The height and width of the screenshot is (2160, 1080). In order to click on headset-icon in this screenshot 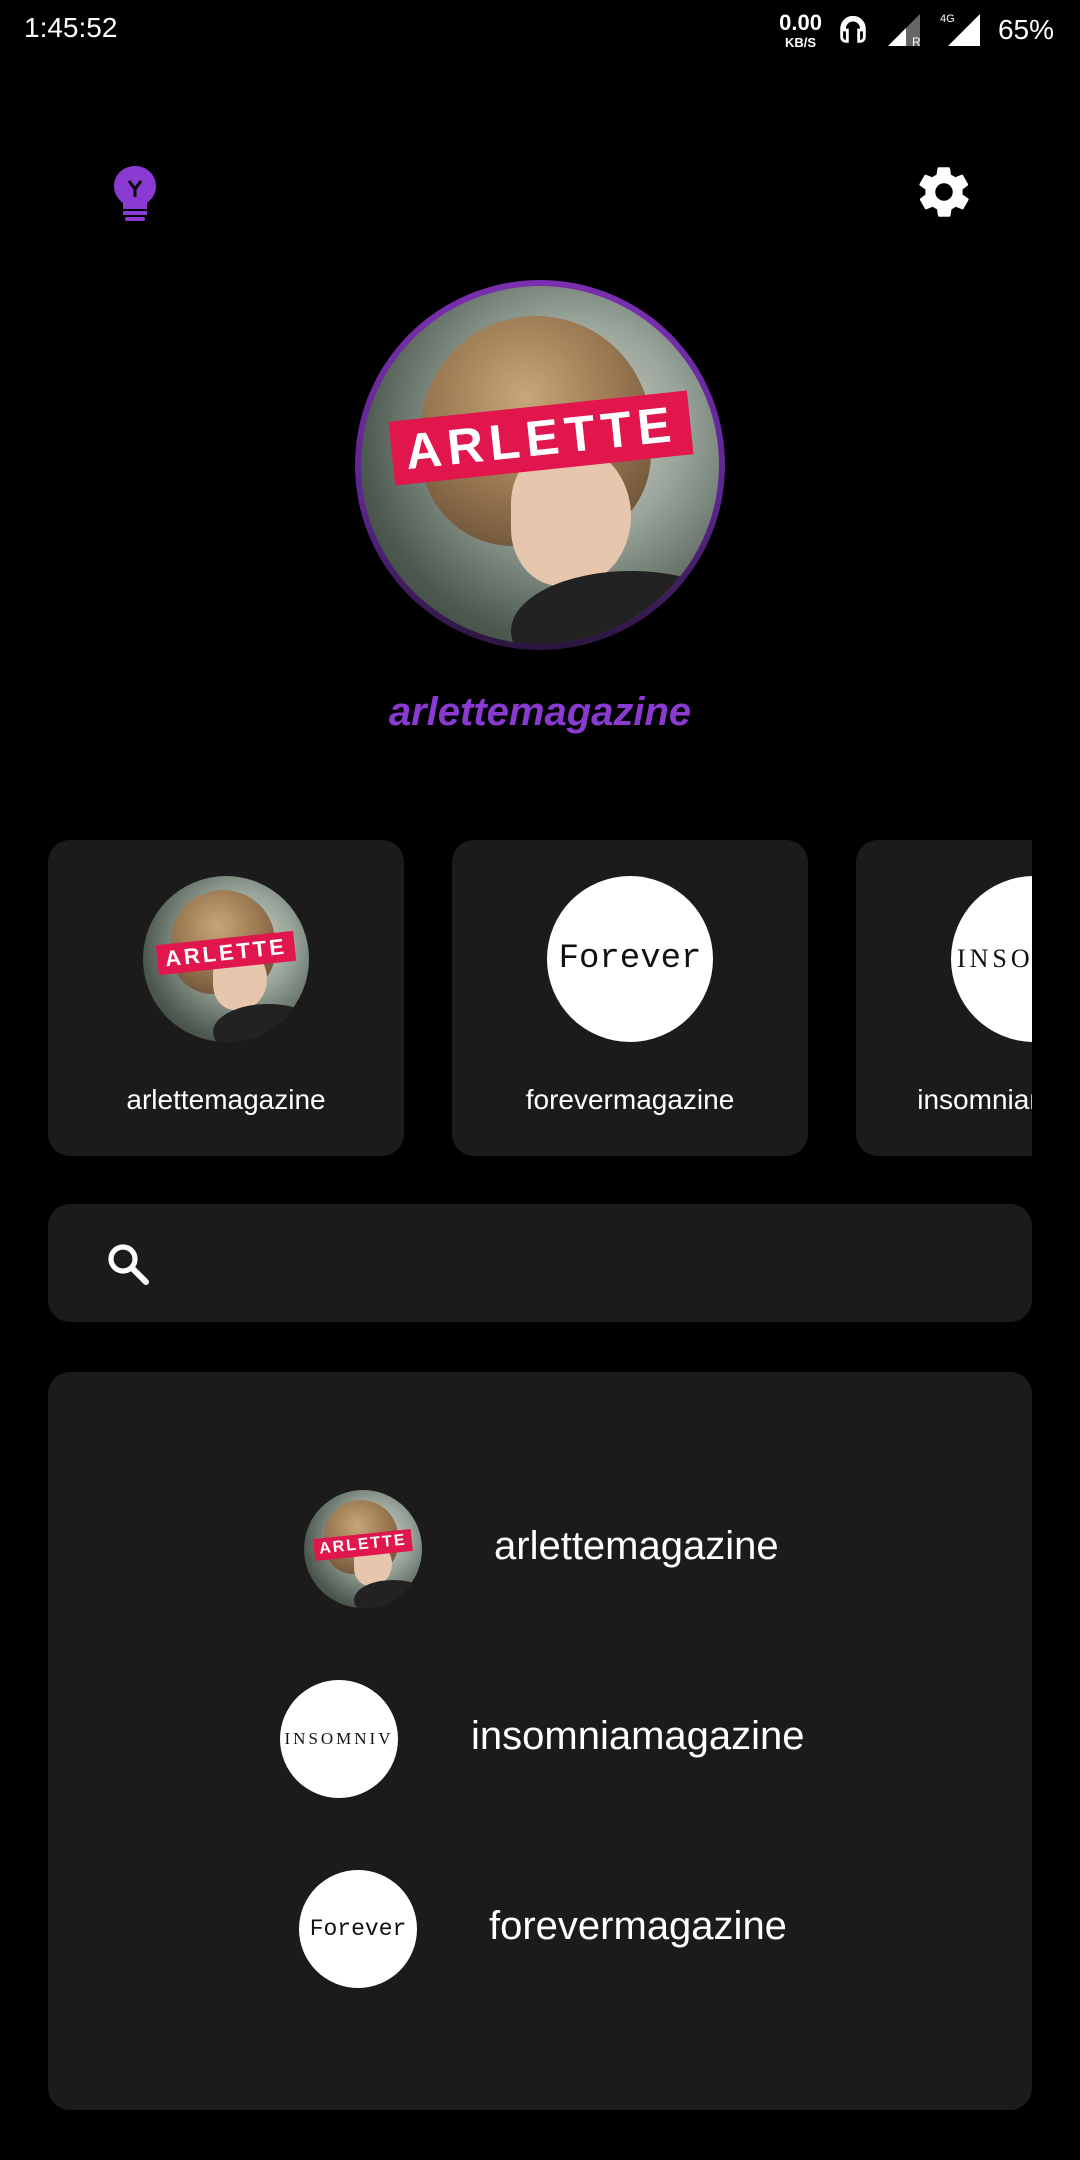, I will do `click(853, 29)`.